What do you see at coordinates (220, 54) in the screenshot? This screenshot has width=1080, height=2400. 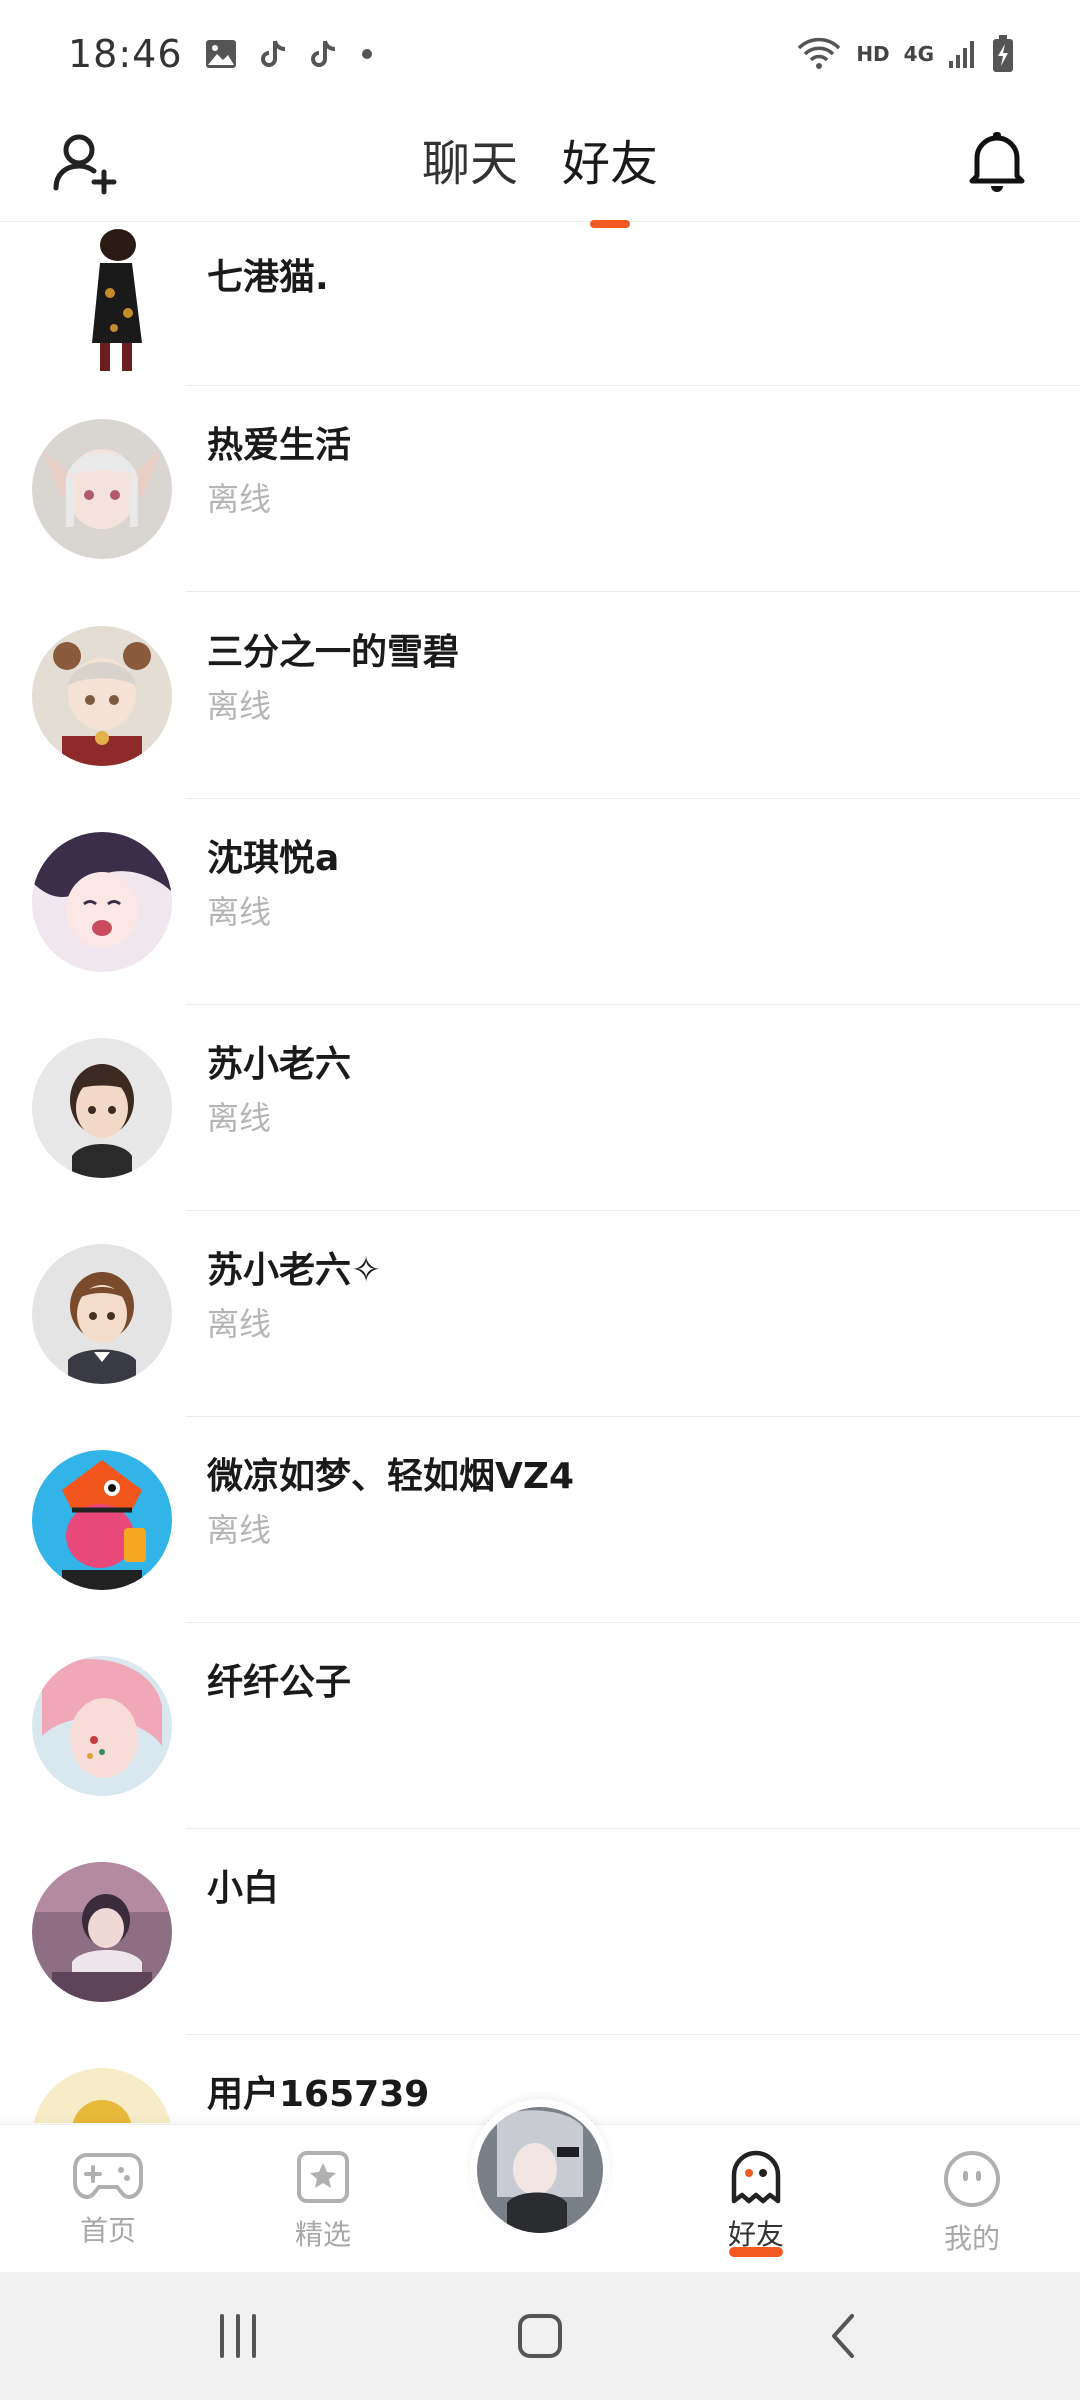 I see `image-icon` at bounding box center [220, 54].